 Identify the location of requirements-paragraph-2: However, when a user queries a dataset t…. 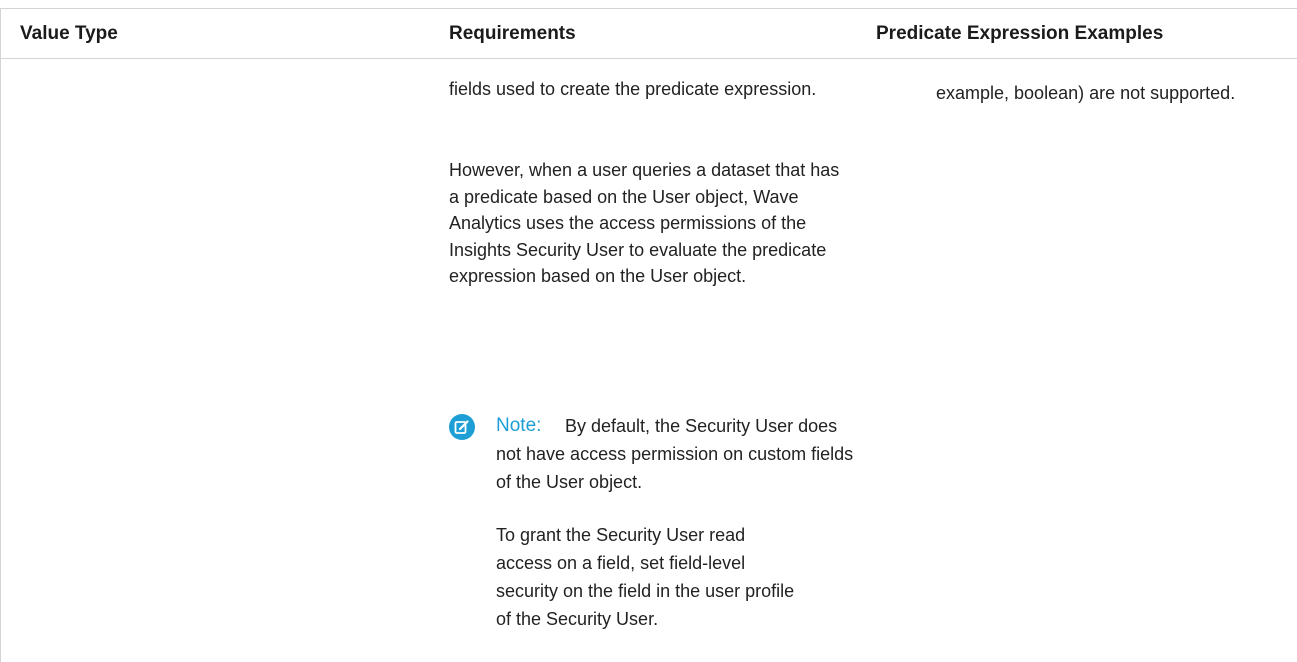
(644, 223).